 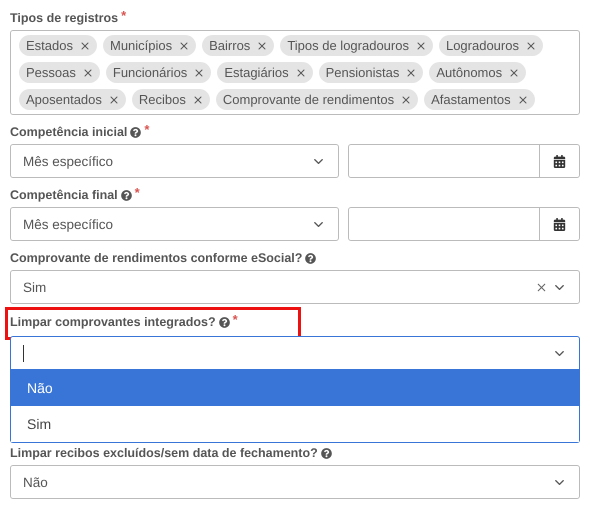 I want to click on tag-label: Autônomos, so click(x=469, y=72).